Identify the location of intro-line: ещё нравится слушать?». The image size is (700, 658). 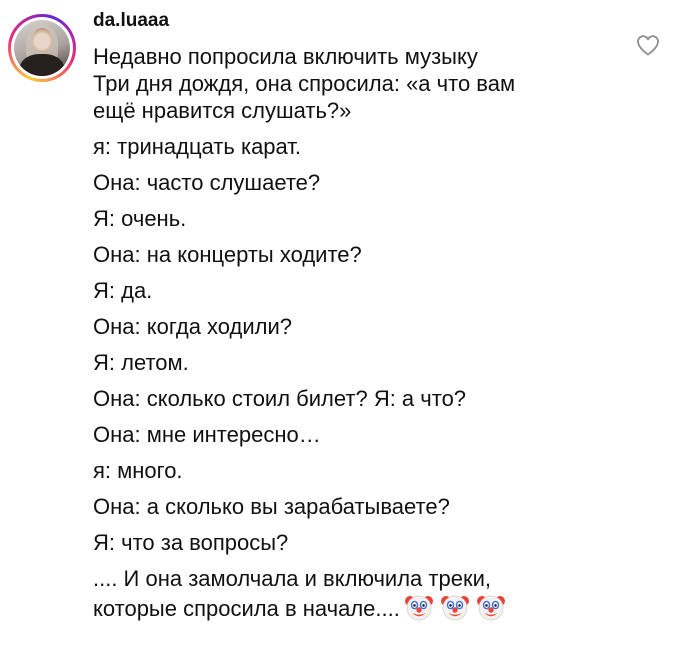
(222, 110).